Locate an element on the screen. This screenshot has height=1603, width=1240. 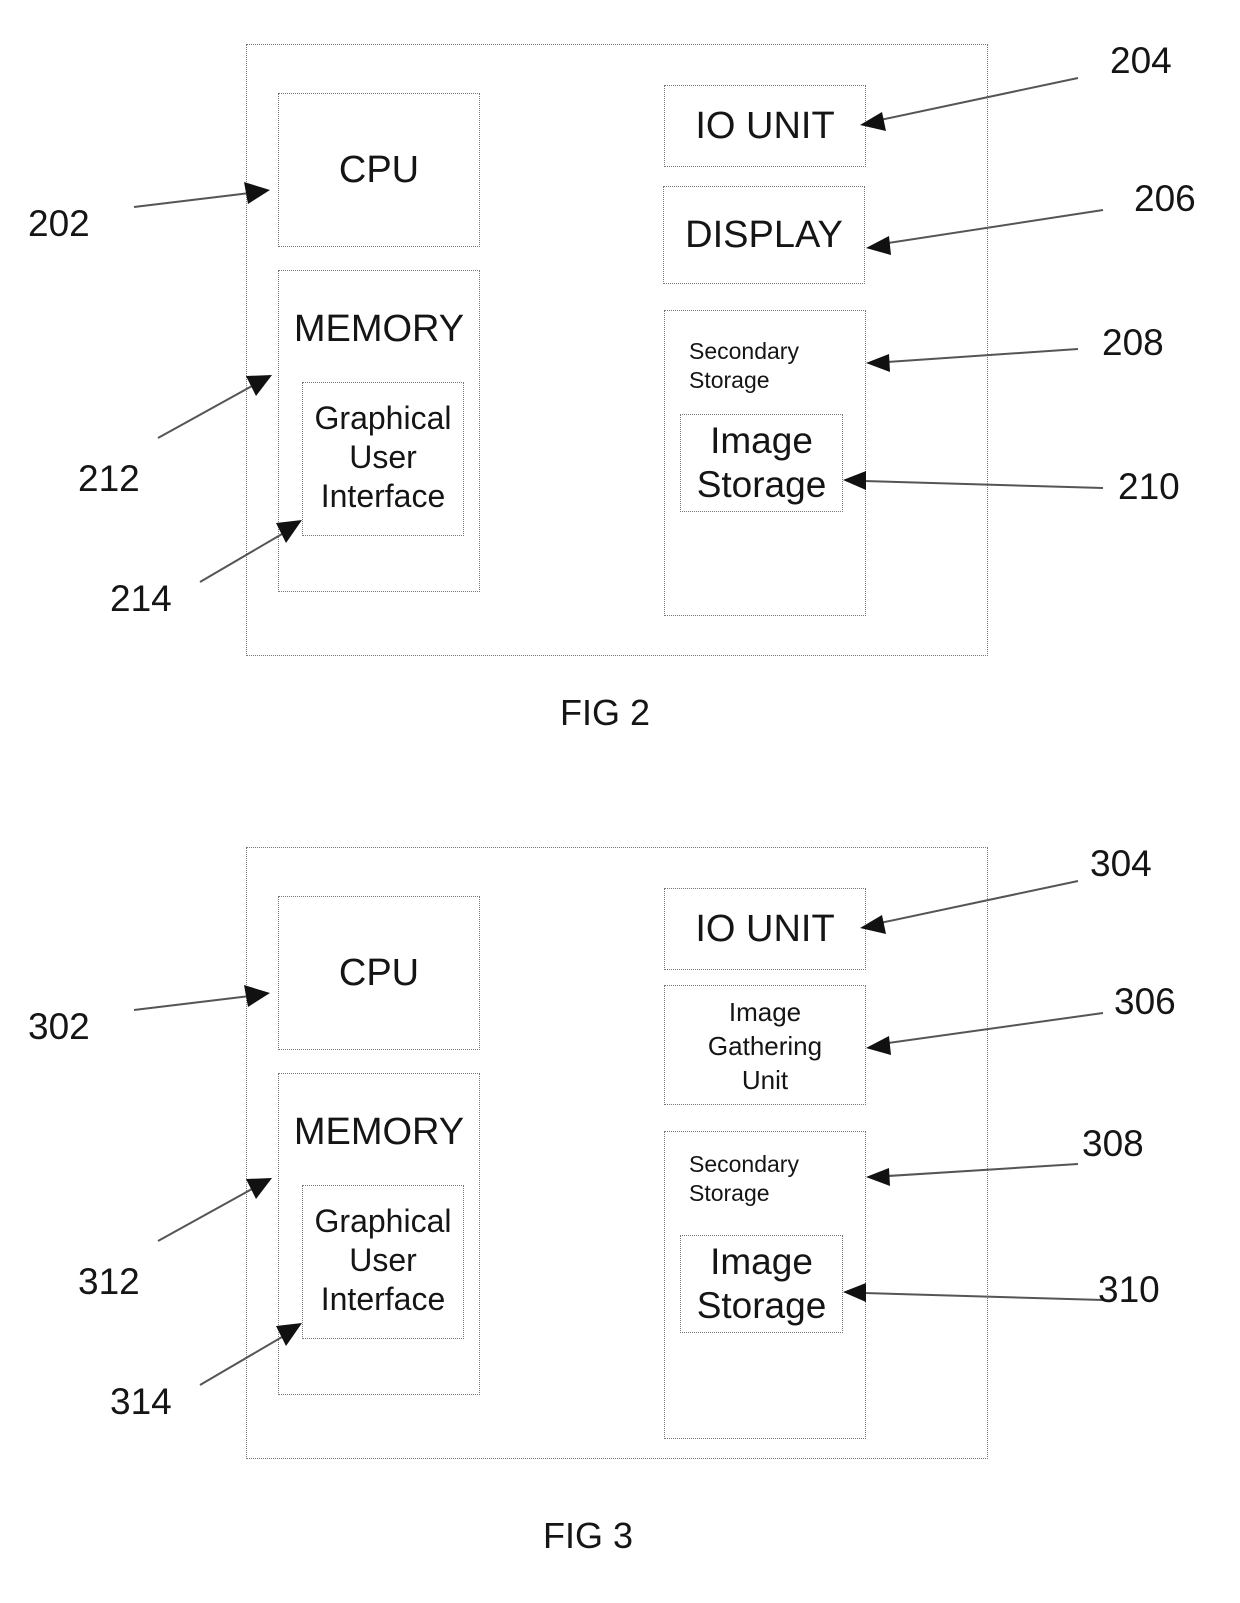
ref-label-secondary-storage: 308 is located at coordinates (1113, 1143).